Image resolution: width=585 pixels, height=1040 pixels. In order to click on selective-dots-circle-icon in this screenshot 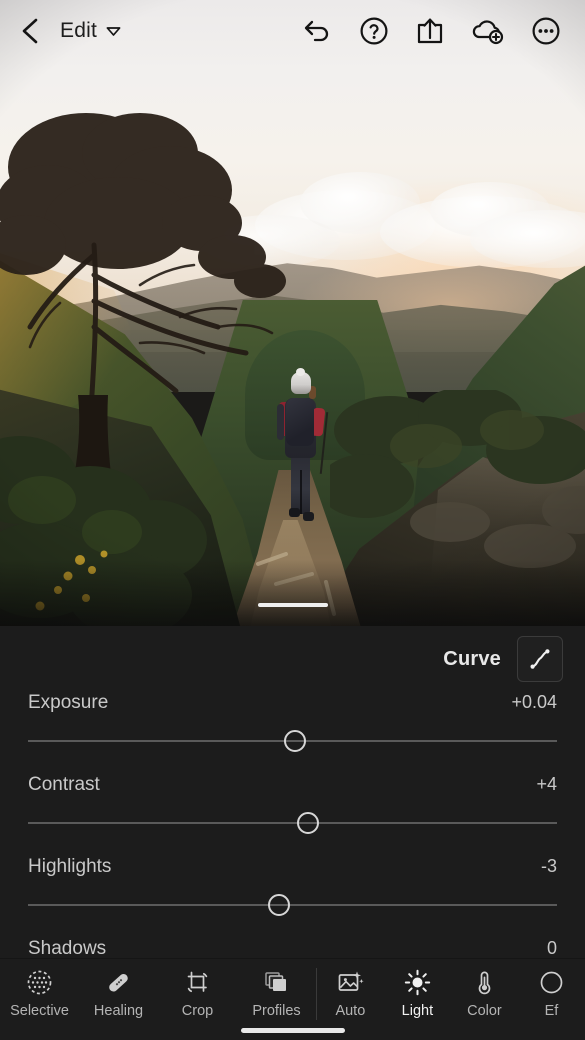, I will do `click(39, 982)`.